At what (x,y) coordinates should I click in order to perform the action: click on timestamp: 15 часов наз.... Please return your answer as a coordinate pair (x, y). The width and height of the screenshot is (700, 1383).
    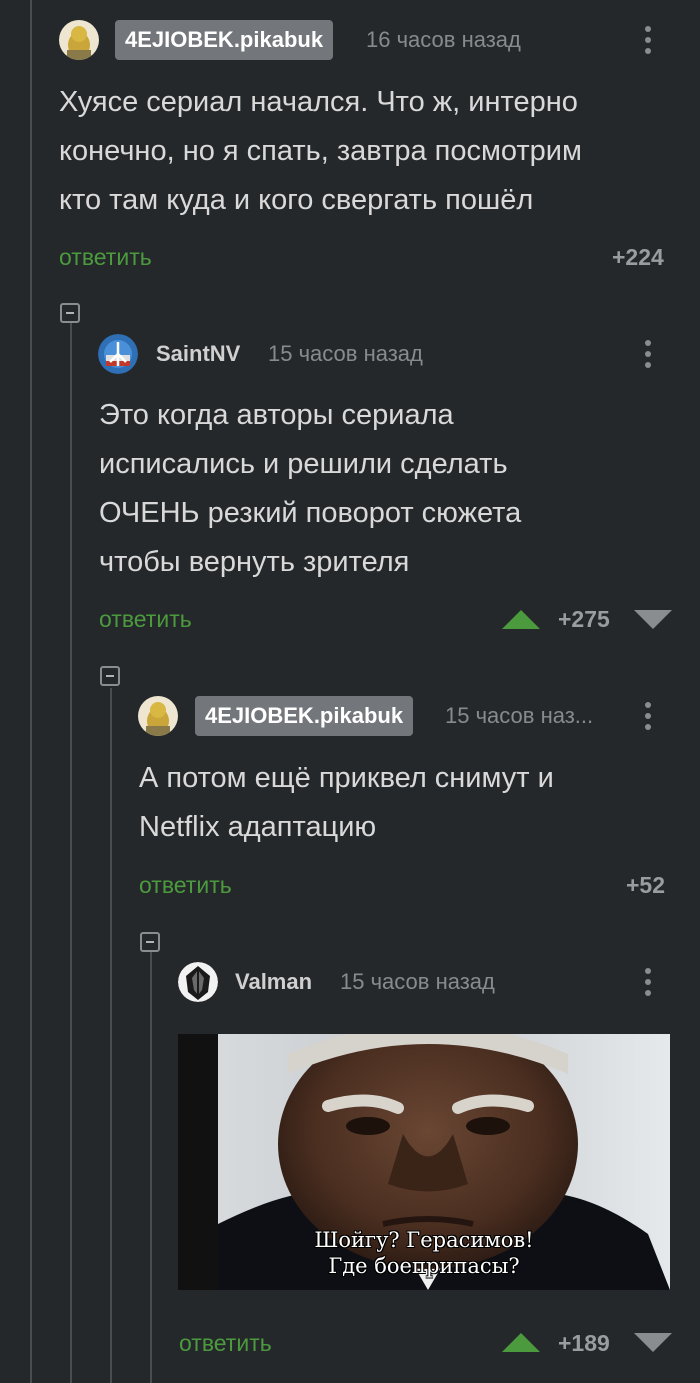
    Looking at the image, I should click on (519, 715).